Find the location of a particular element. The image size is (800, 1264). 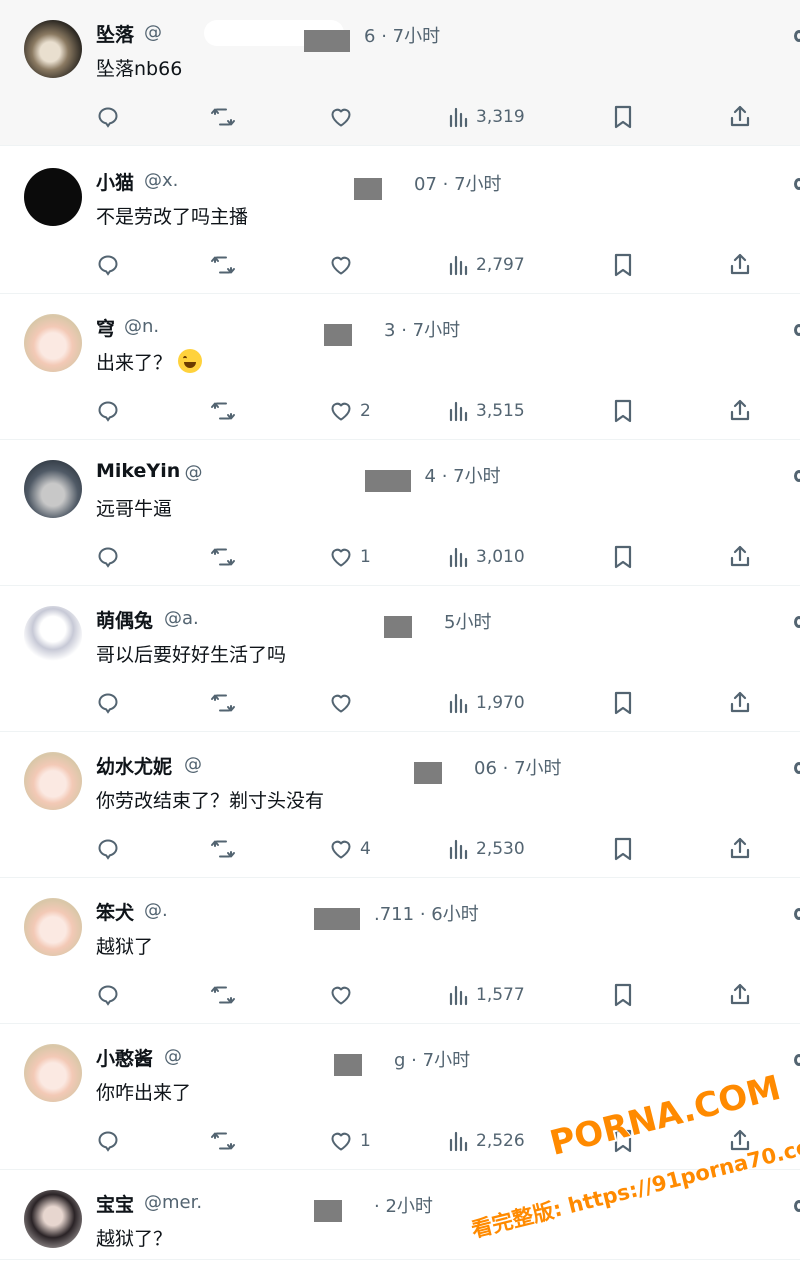

post-time: 4 · 7小时 is located at coordinates (463, 475).